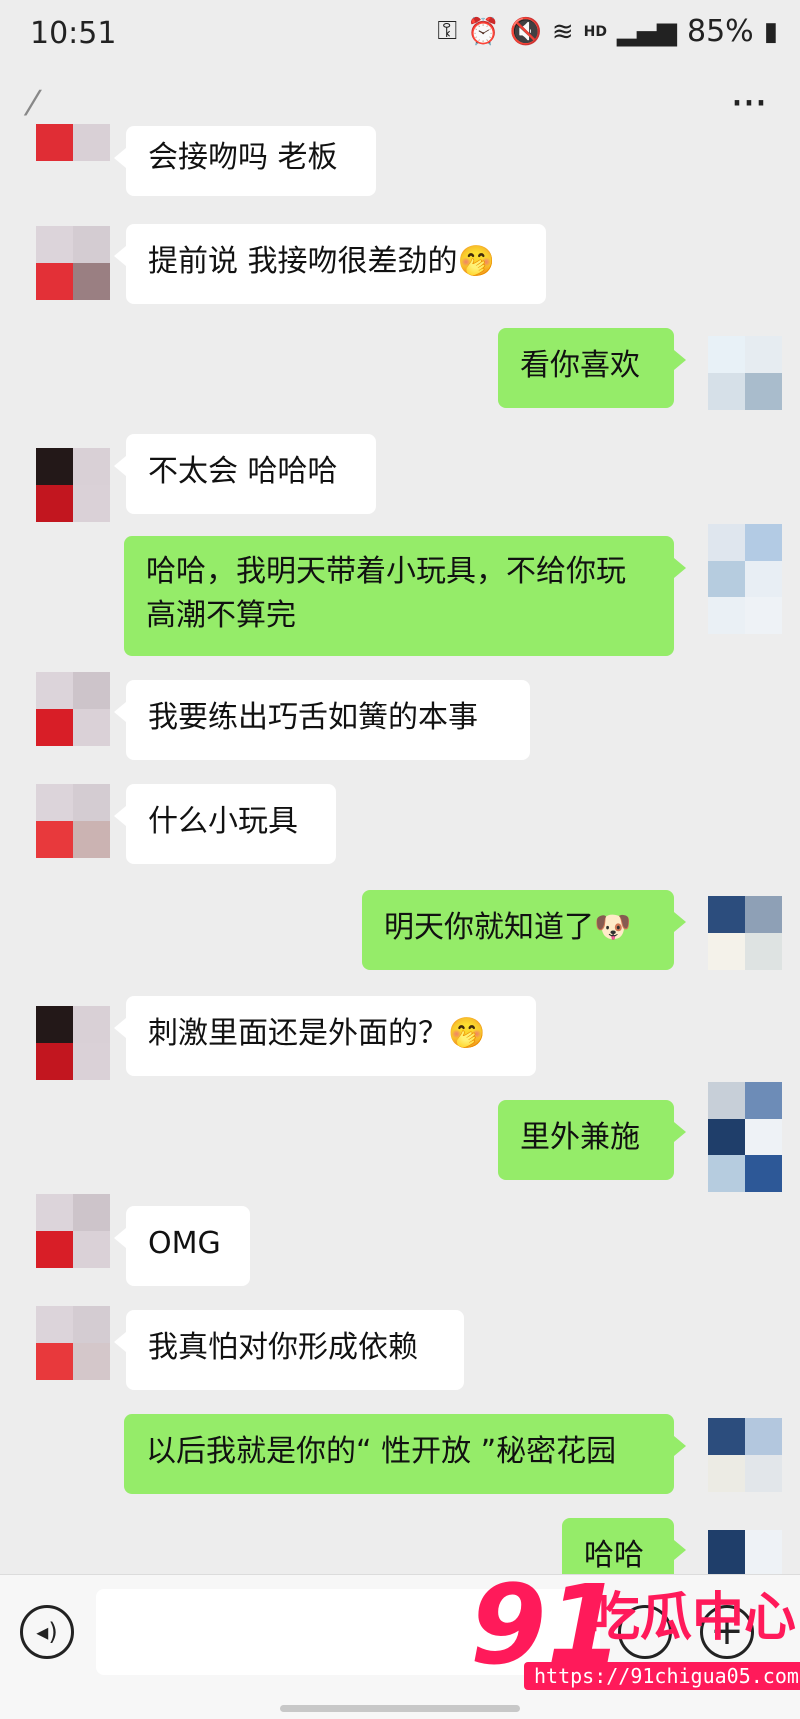  I want to click on chat-header: ⁄ ···, so click(400, 112).